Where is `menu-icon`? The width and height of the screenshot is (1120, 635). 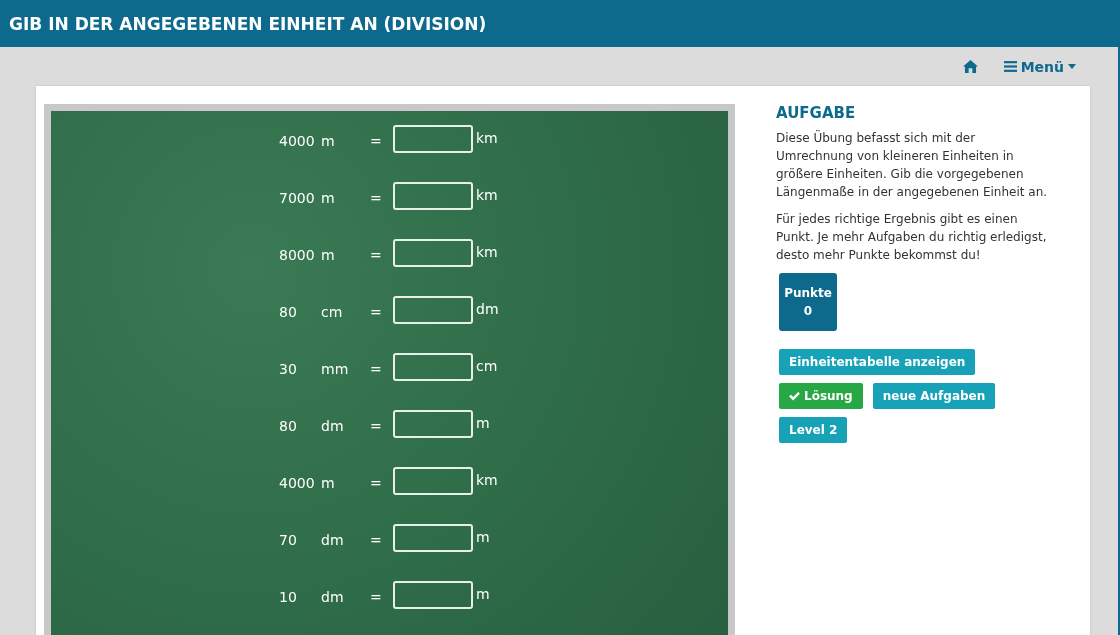 menu-icon is located at coordinates (1010, 66).